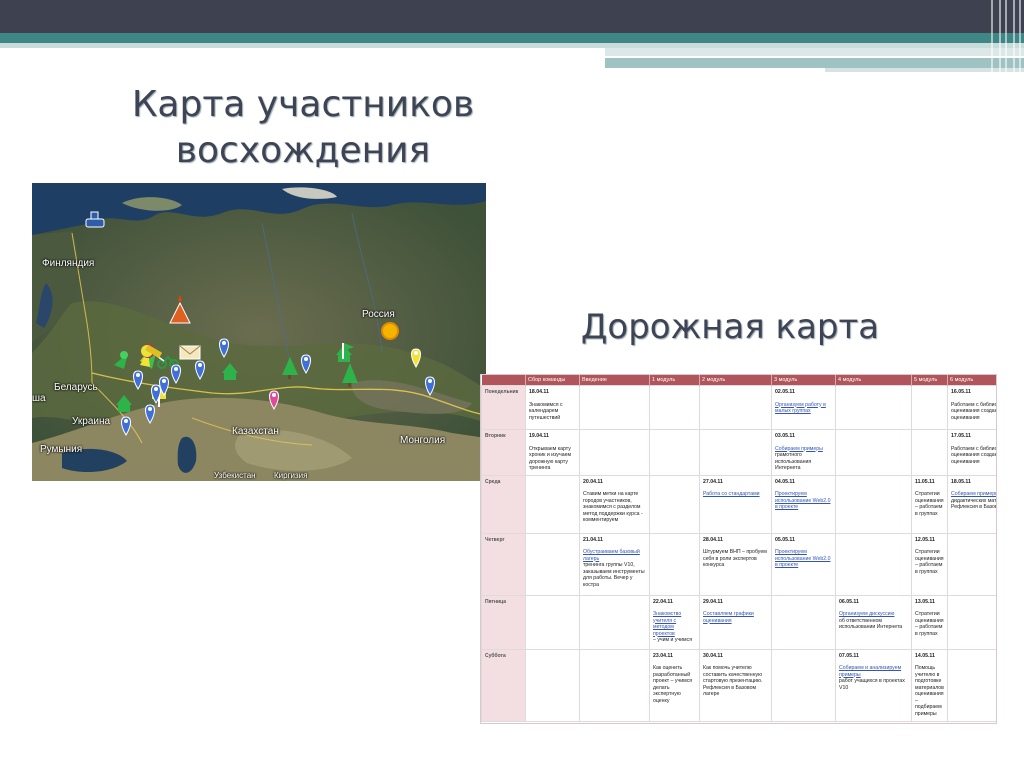 This screenshot has height=768, width=1024. What do you see at coordinates (961, 481) in the screenshot?
I see `roadmap-date: 18.05.11` at bounding box center [961, 481].